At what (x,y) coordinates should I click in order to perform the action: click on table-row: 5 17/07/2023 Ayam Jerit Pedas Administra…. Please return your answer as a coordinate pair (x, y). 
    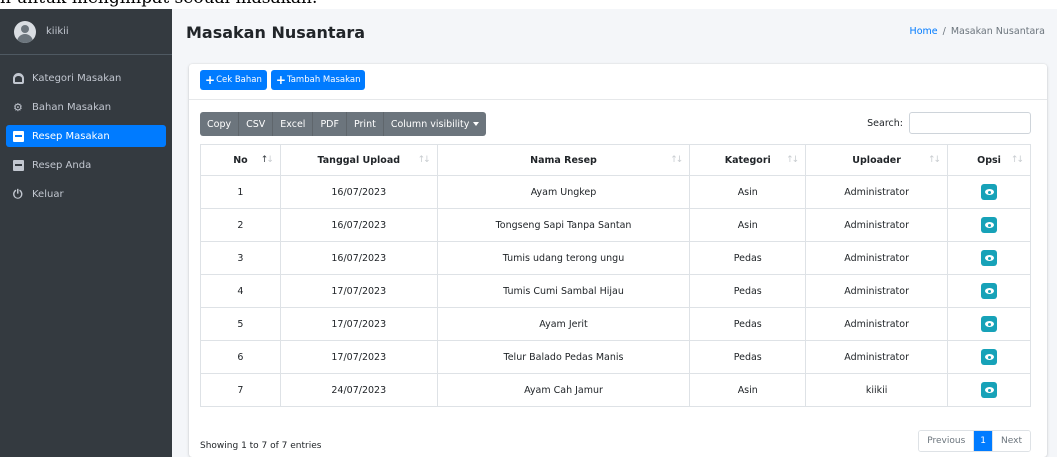
    Looking at the image, I should click on (615, 324).